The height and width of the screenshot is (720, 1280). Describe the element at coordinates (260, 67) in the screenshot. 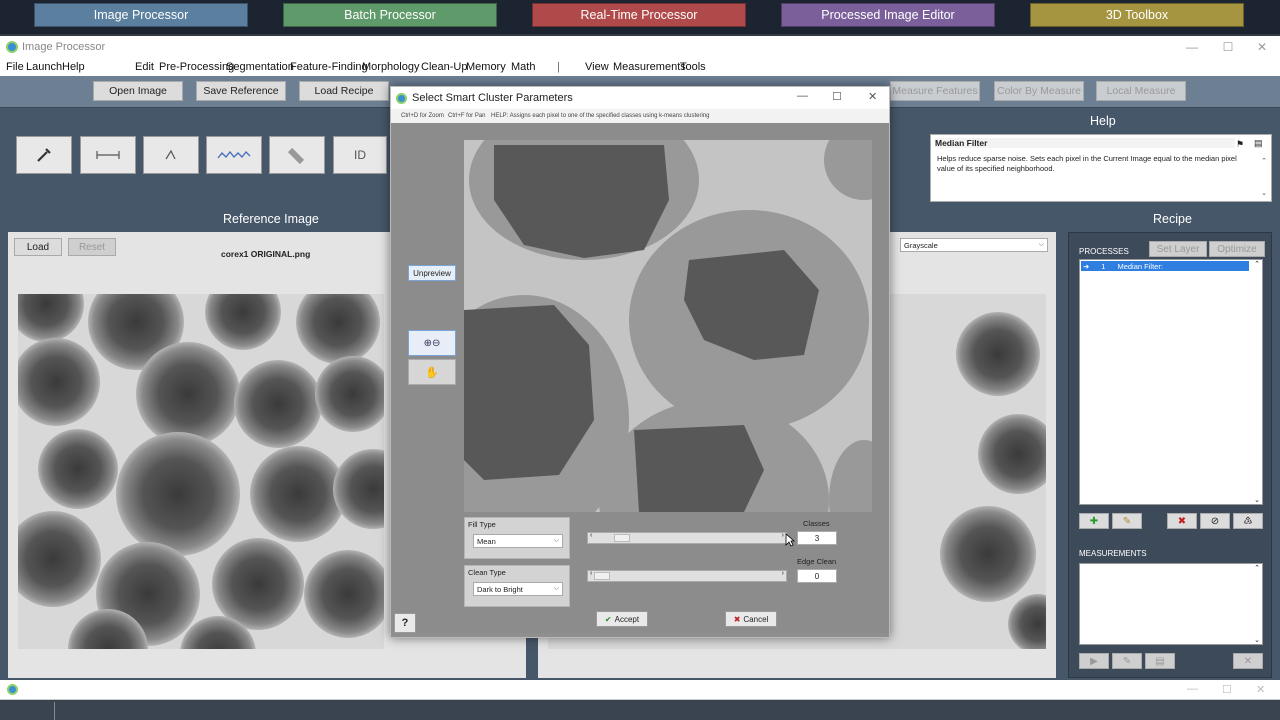

I see `menu-segmentation: Segmentation` at that location.